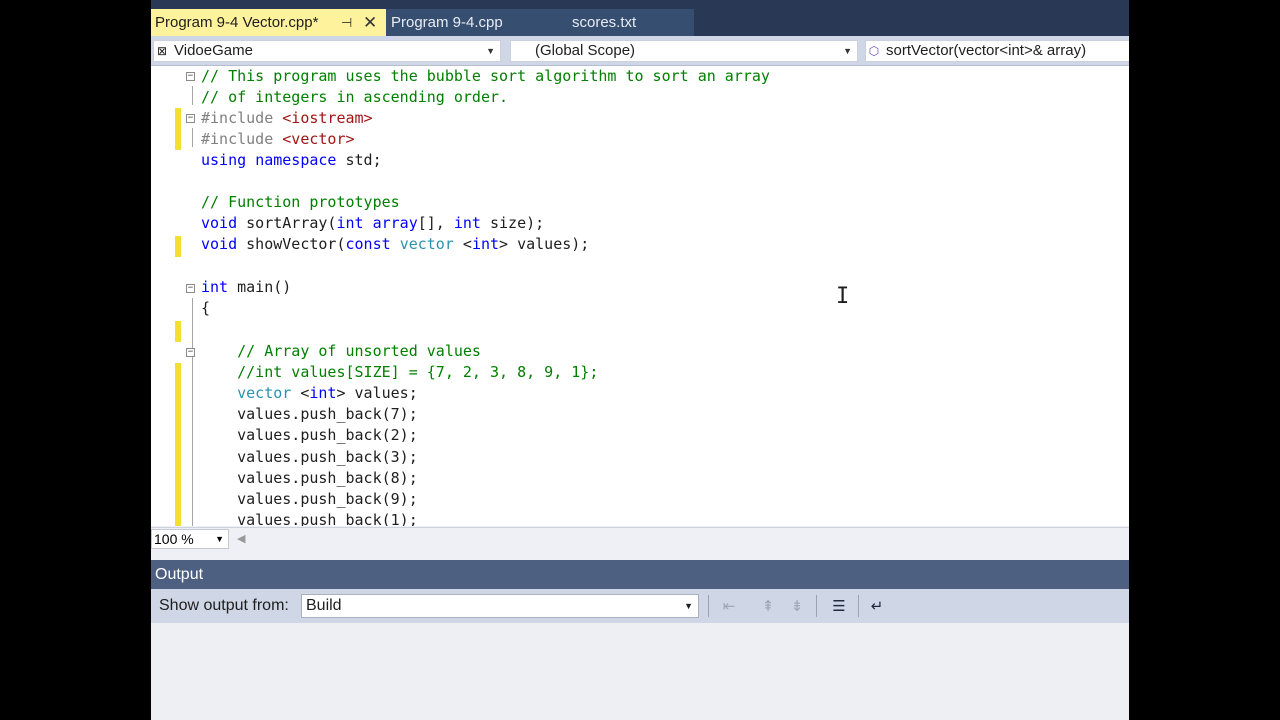  I want to click on project-name: VidoeGame, so click(213, 50).